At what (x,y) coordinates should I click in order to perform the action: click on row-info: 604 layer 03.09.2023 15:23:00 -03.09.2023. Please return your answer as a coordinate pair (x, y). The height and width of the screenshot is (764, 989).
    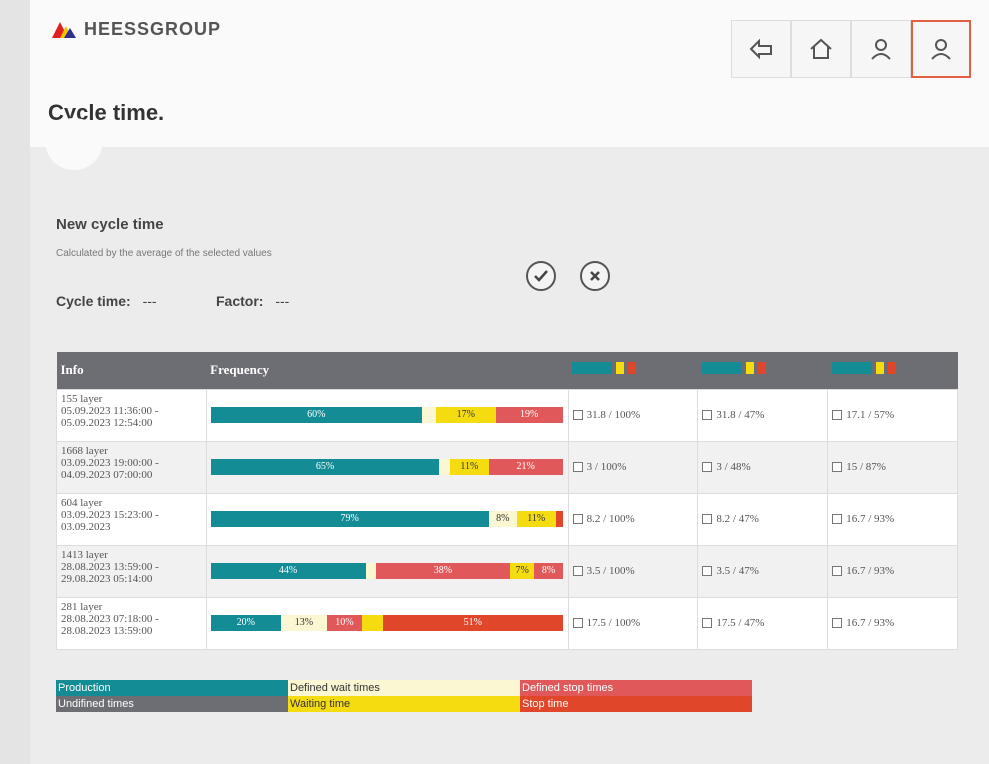
    Looking at the image, I should click on (131, 519).